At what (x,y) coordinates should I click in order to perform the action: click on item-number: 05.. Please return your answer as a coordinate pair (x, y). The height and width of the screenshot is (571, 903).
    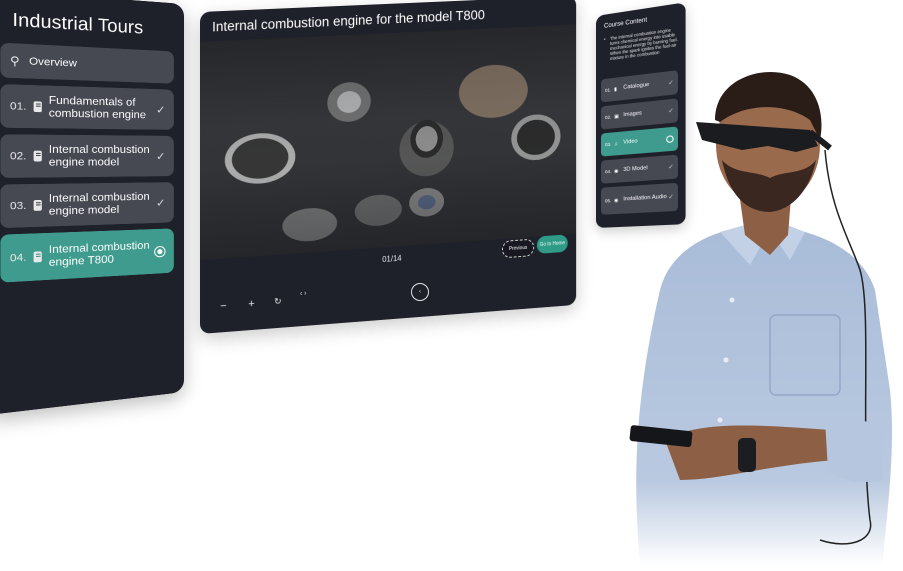
    Looking at the image, I should click on (608, 201).